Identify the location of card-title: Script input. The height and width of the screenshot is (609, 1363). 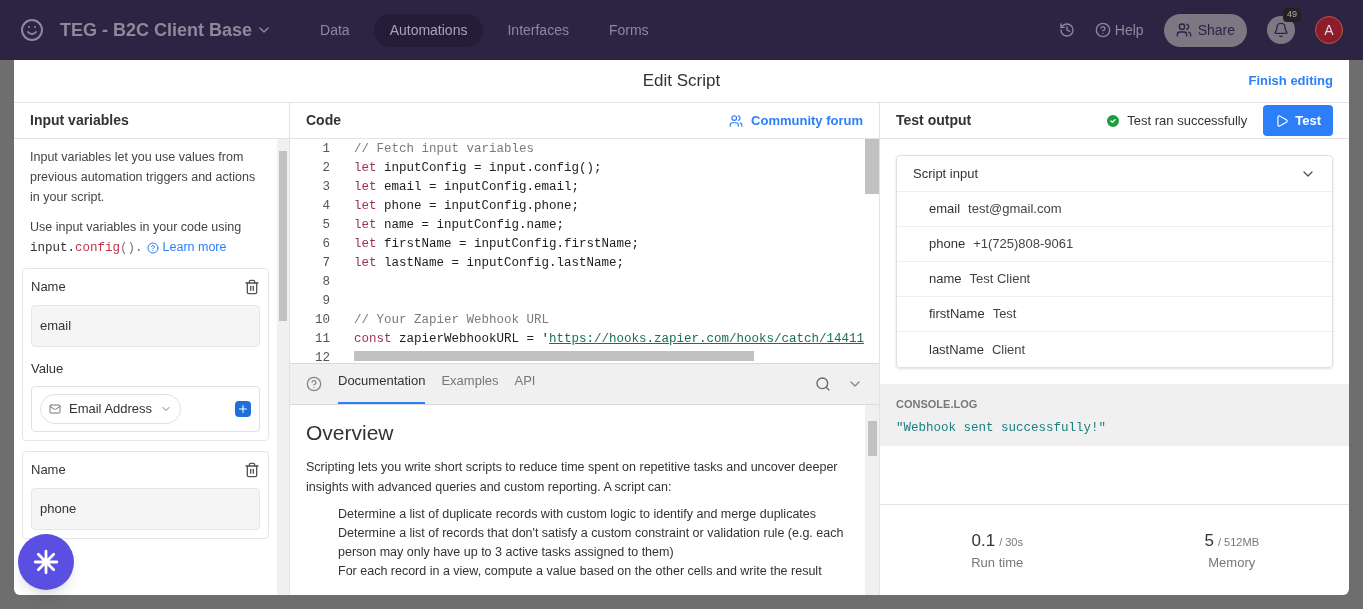
(946, 173).